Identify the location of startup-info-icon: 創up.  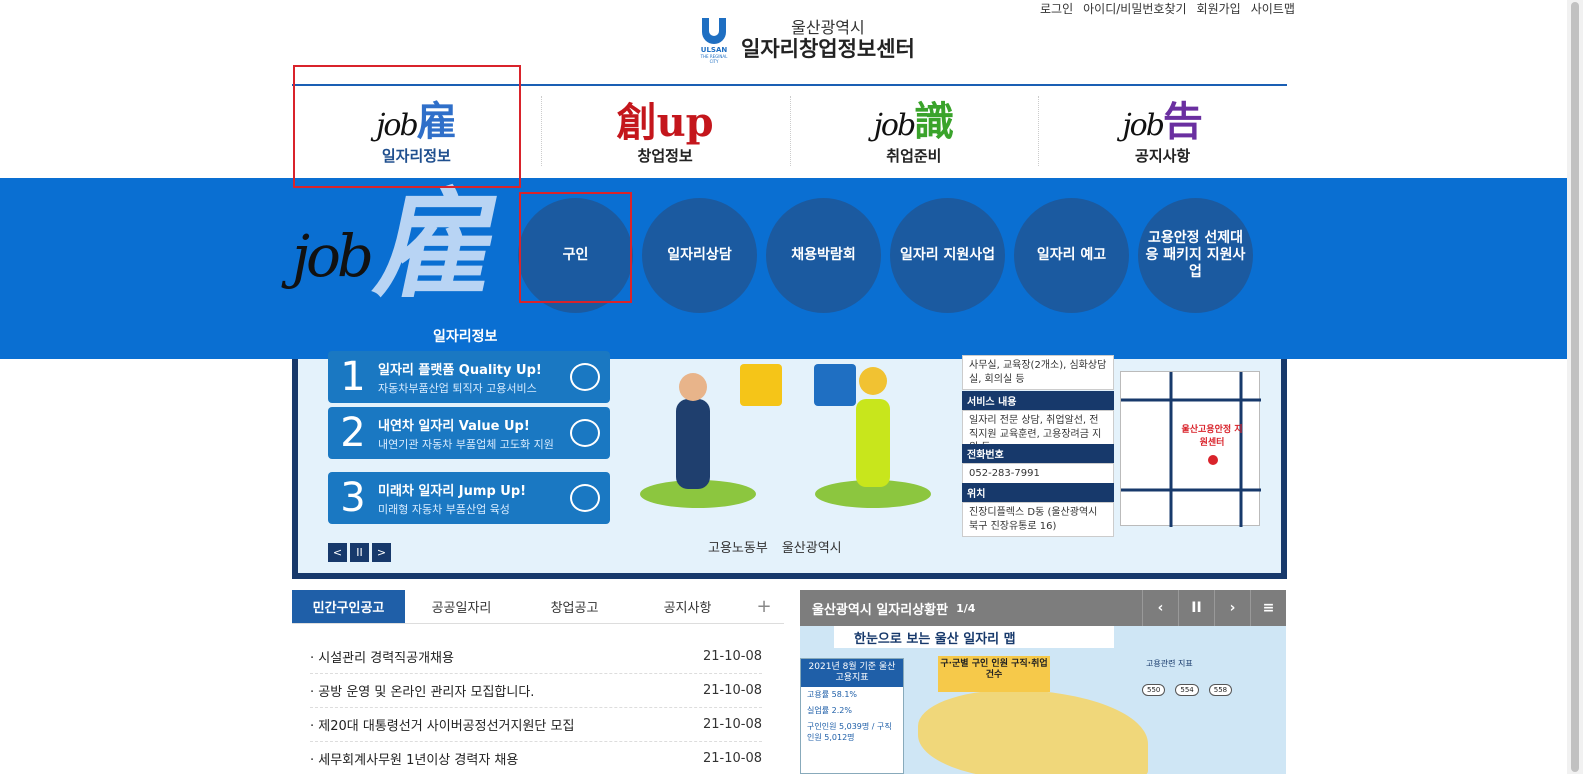
(665, 122).